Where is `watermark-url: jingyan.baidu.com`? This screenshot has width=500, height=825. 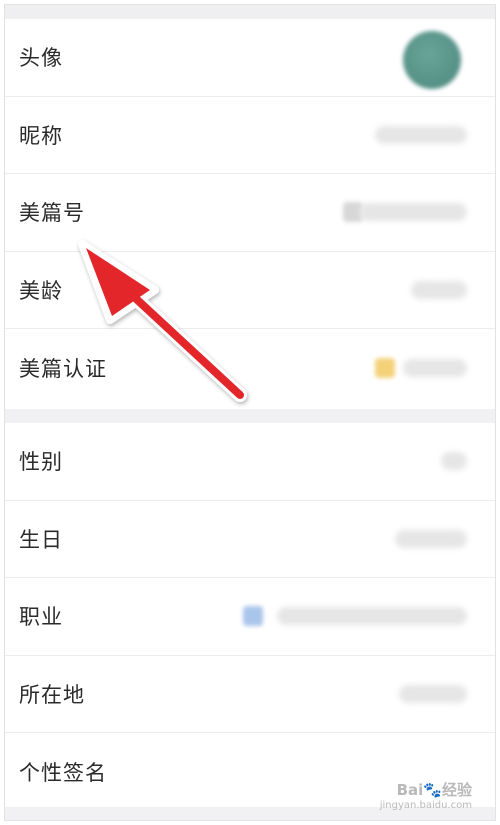 watermark-url: jingyan.baidu.com is located at coordinates (425, 805).